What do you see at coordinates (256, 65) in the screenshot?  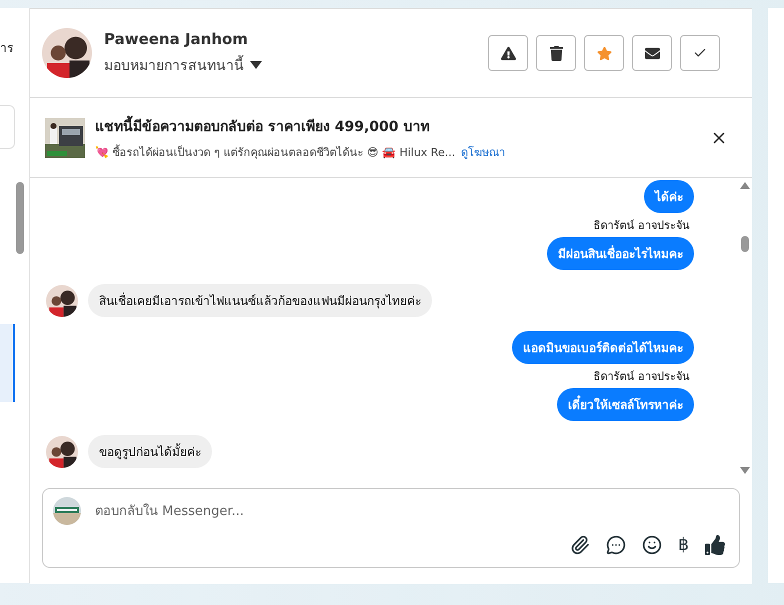 I see `caret-icon` at bounding box center [256, 65].